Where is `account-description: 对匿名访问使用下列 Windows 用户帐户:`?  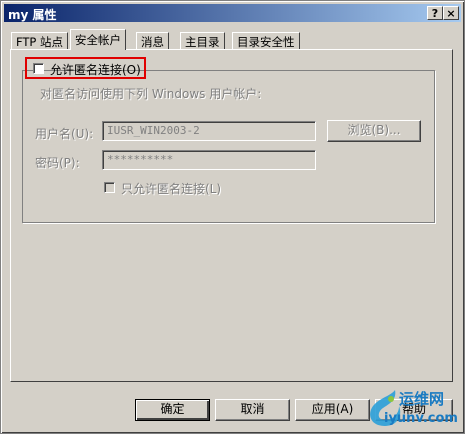 account-description: 对匿名访问使用下列 Windows 用户帐户: is located at coordinates (151, 94).